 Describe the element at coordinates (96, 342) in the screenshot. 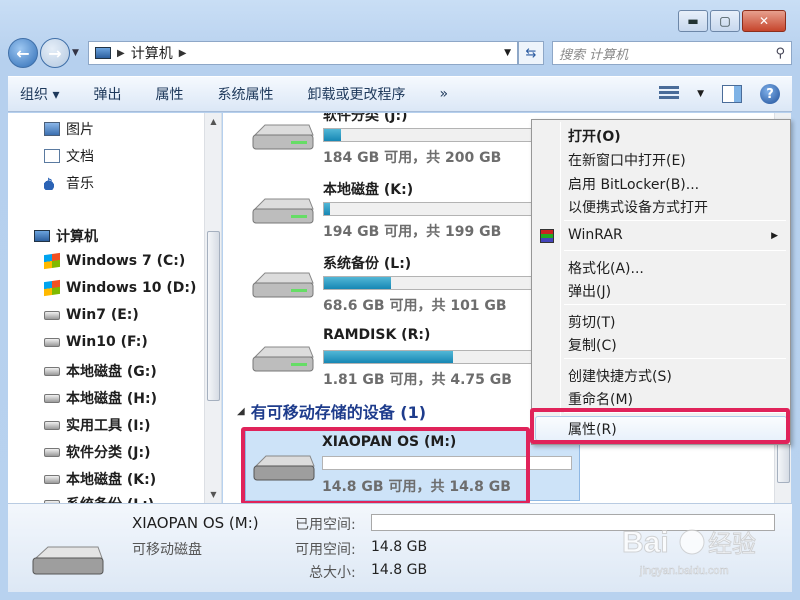

I see `sidebar-item-drive-f: Win10 (F:)` at that location.